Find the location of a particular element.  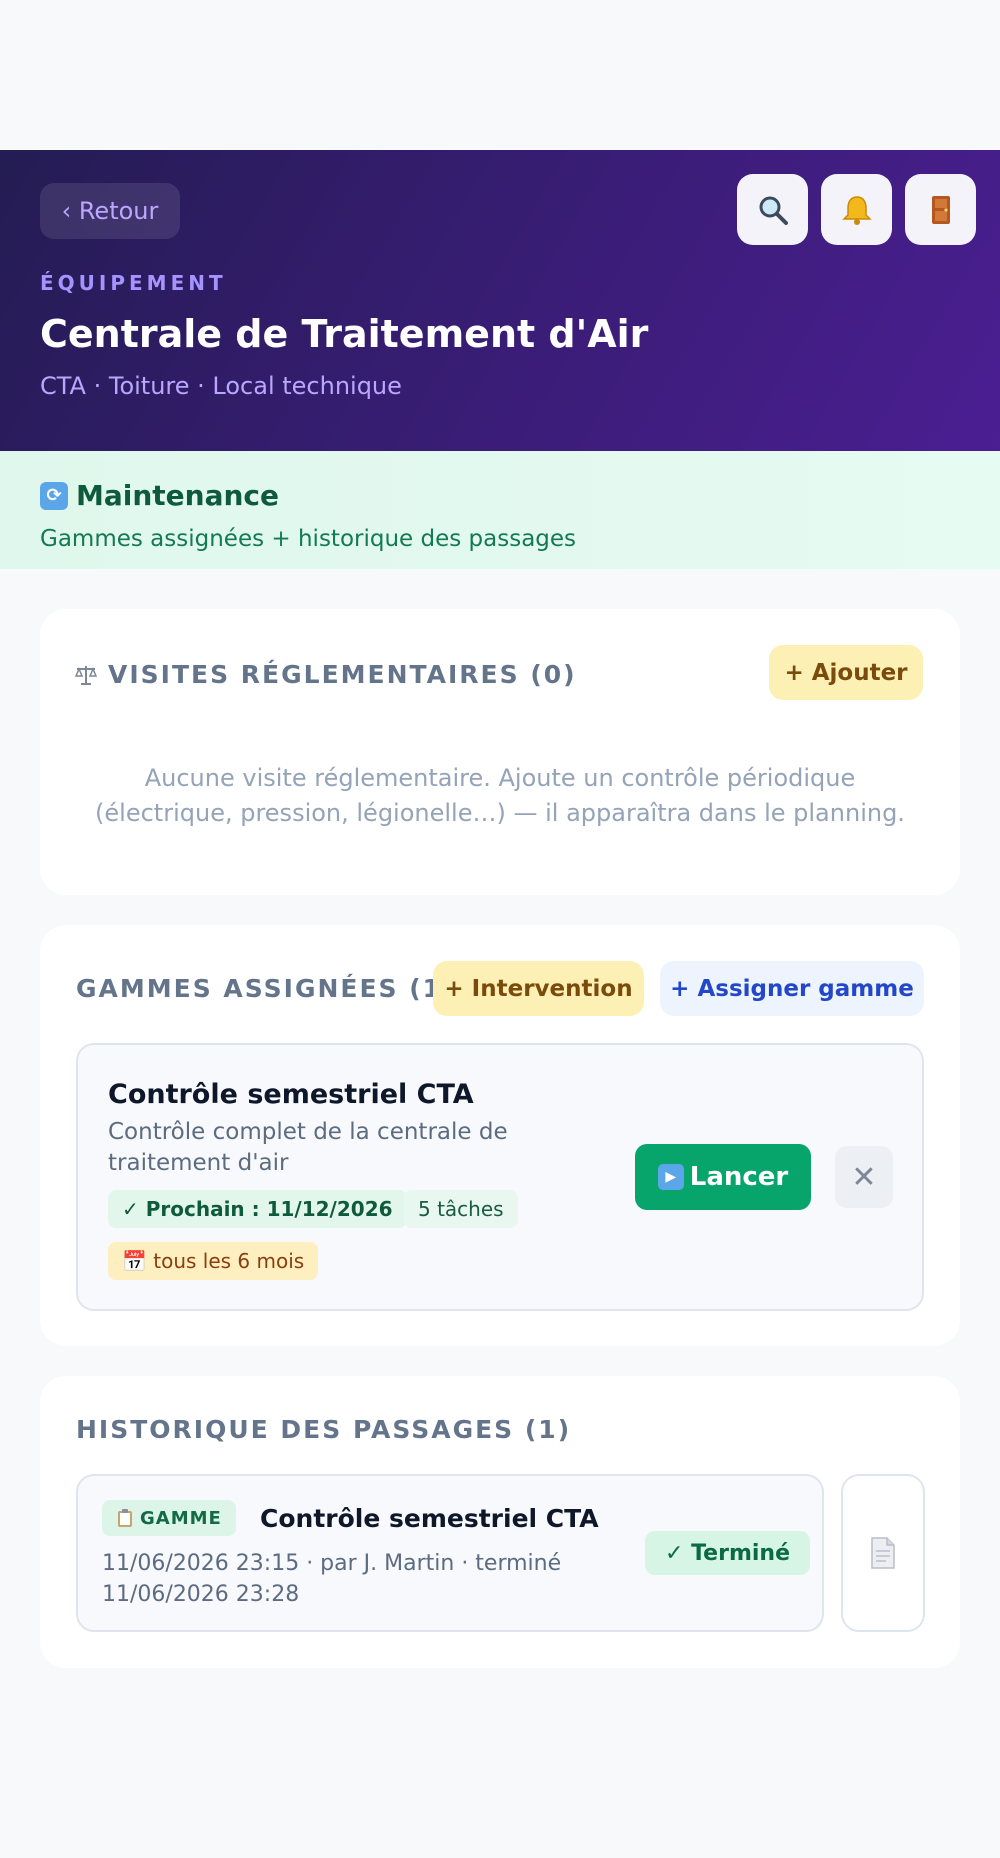

gamme-tag: GAMME is located at coordinates (169, 1518).